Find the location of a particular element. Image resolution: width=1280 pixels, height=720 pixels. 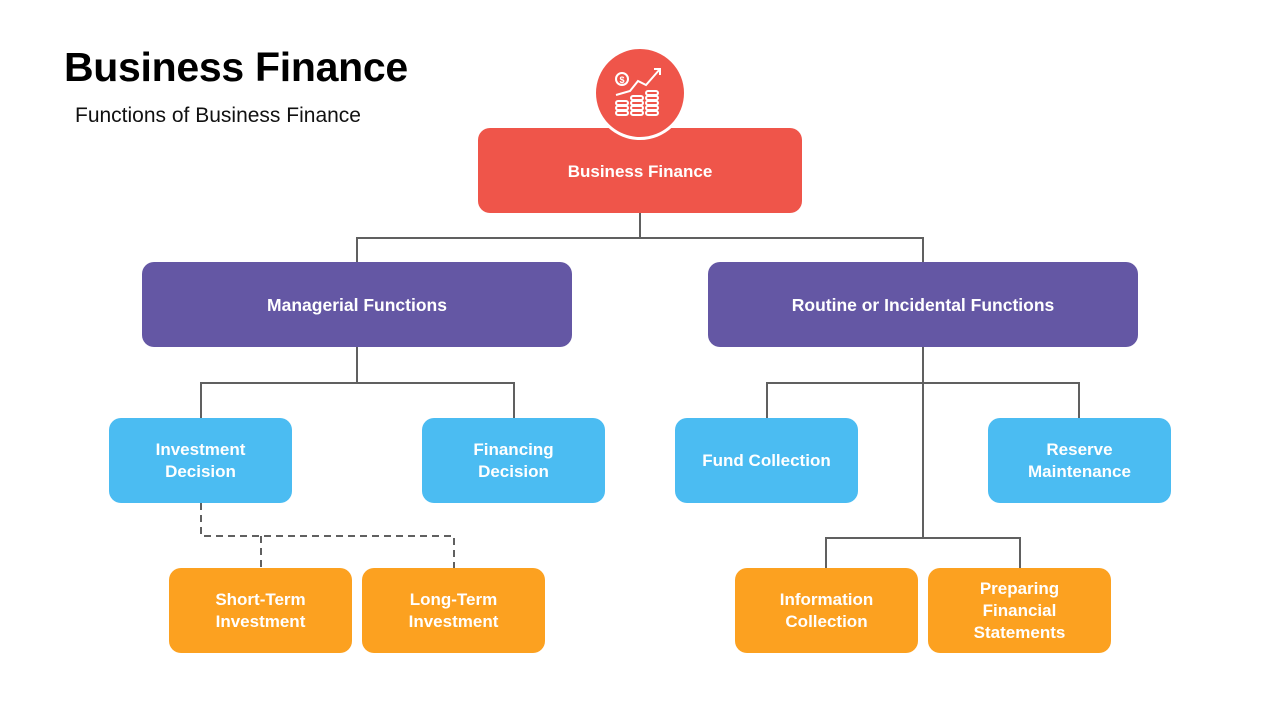

node-information-collection: Information Collection is located at coordinates (826, 610).